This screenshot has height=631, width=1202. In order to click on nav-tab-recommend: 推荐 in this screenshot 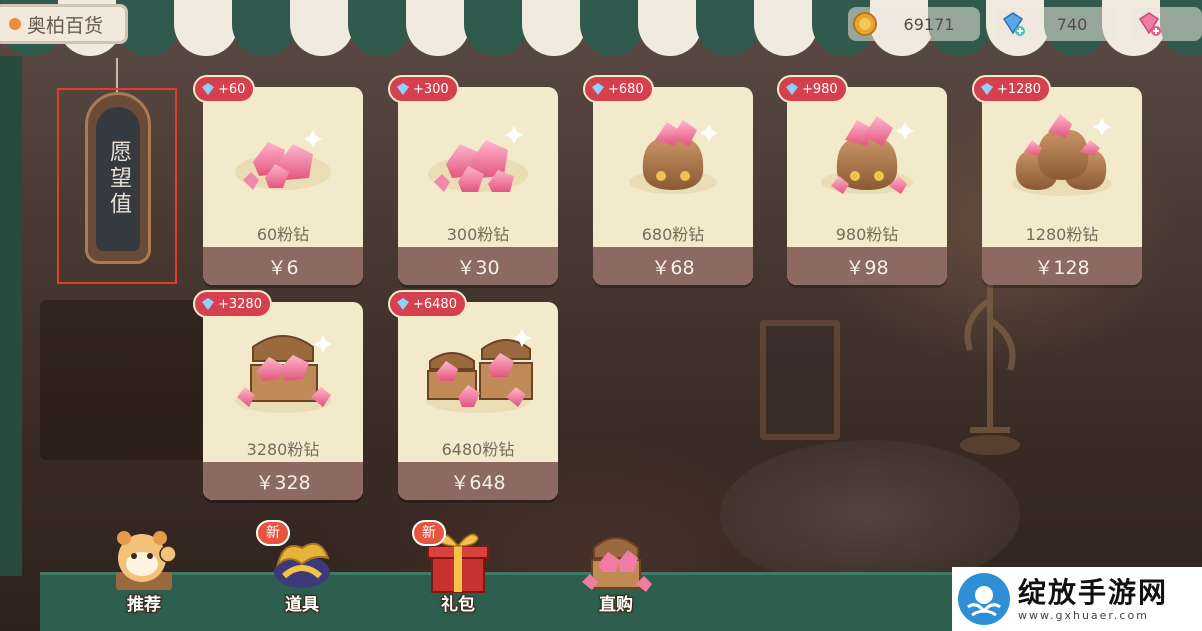, I will do `click(144, 574)`.